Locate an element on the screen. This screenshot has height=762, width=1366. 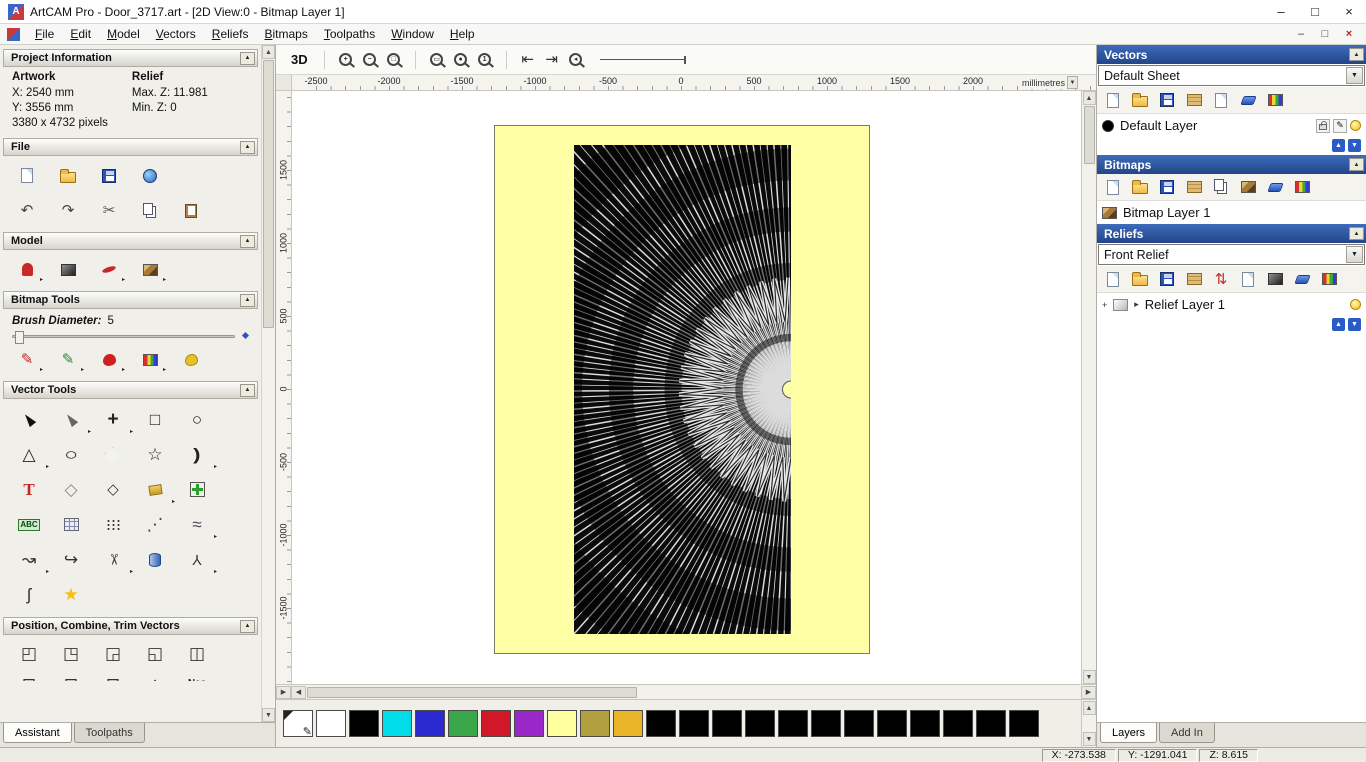
measure-icon: ▸ is located at coordinates (155, 489).